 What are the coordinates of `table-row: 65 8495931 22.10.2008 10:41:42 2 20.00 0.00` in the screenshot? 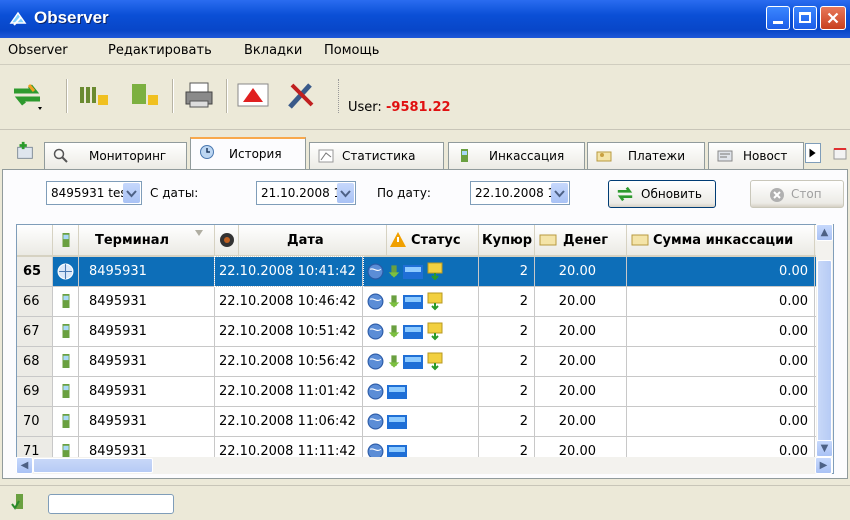 It's located at (417, 271).